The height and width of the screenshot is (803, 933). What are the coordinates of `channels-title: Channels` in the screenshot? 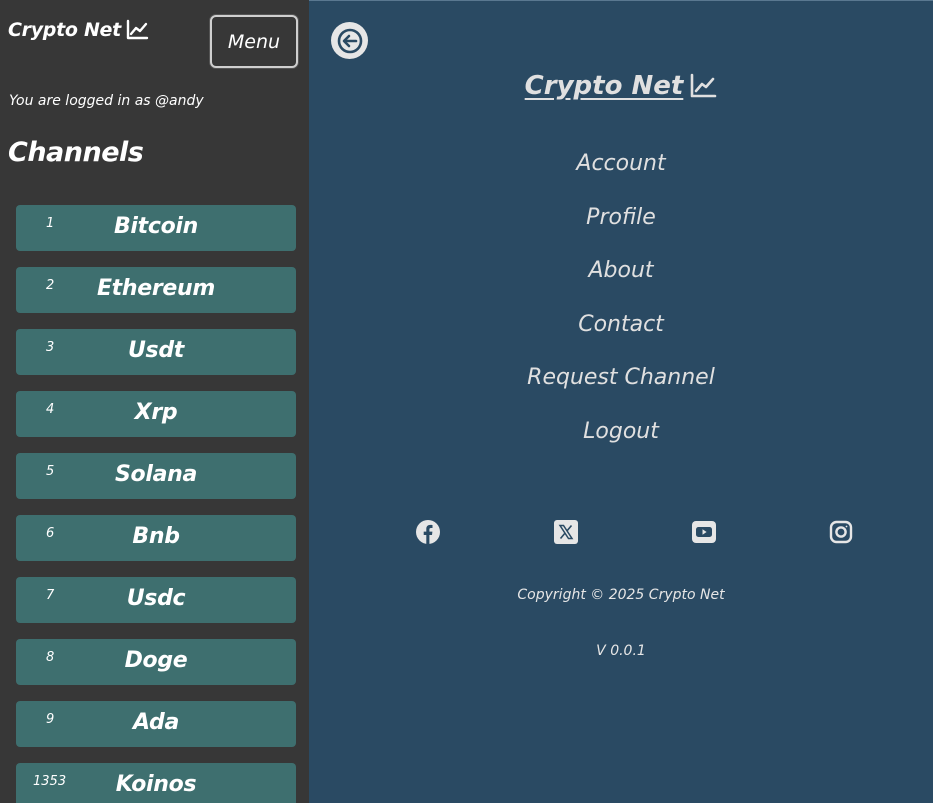 It's located at (76, 152).